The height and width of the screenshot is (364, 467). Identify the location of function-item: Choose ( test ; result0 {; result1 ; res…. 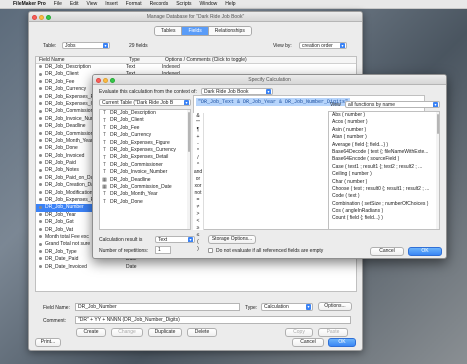
(384, 189).